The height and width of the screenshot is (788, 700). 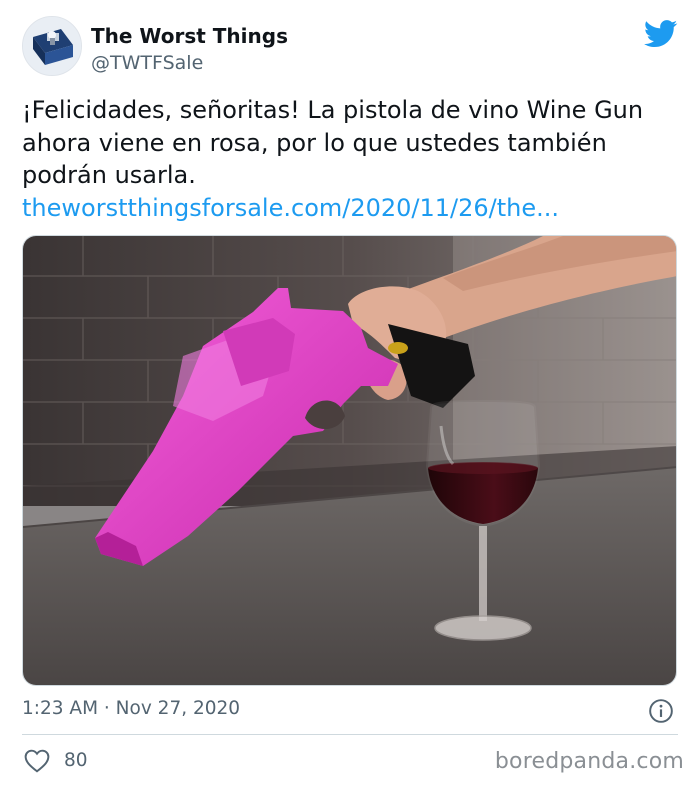 I want to click on author-handle: @TWTFSale, so click(x=147, y=63).